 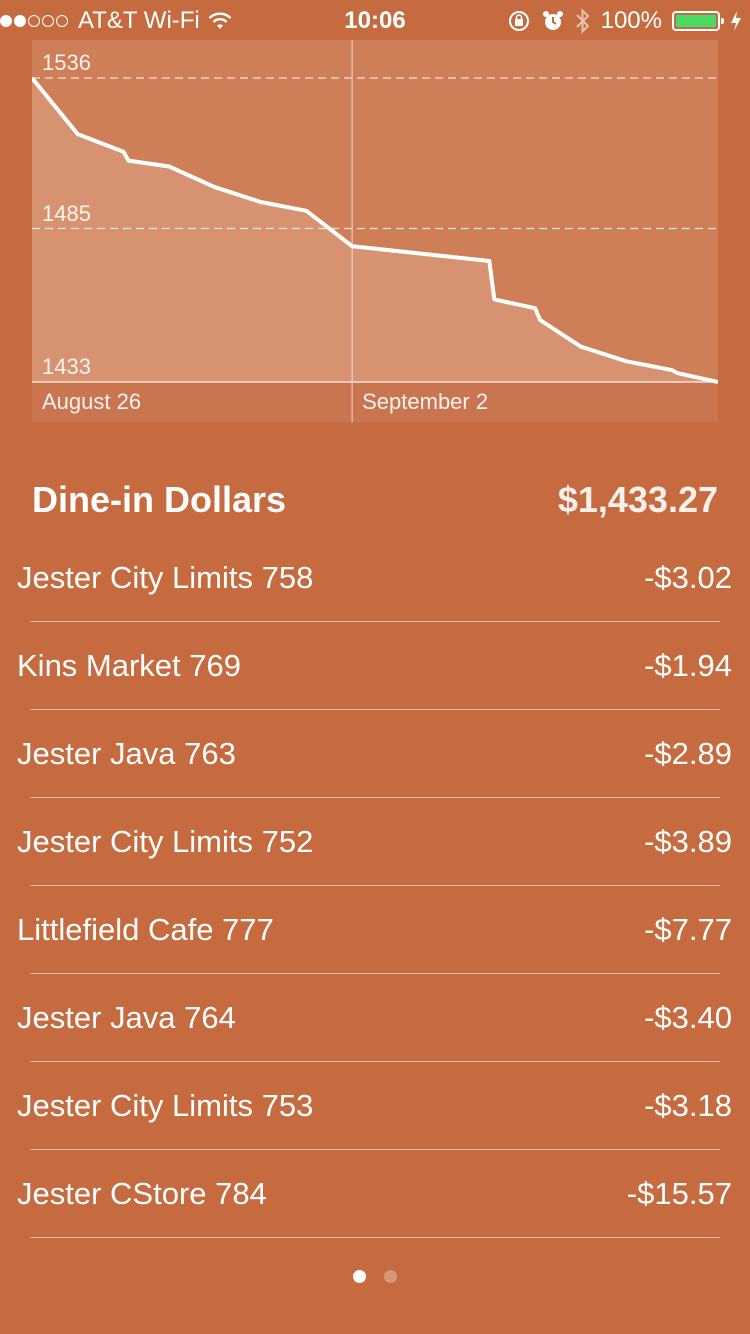 I want to click on chart-y-tick-label: 1433, so click(x=66, y=366).